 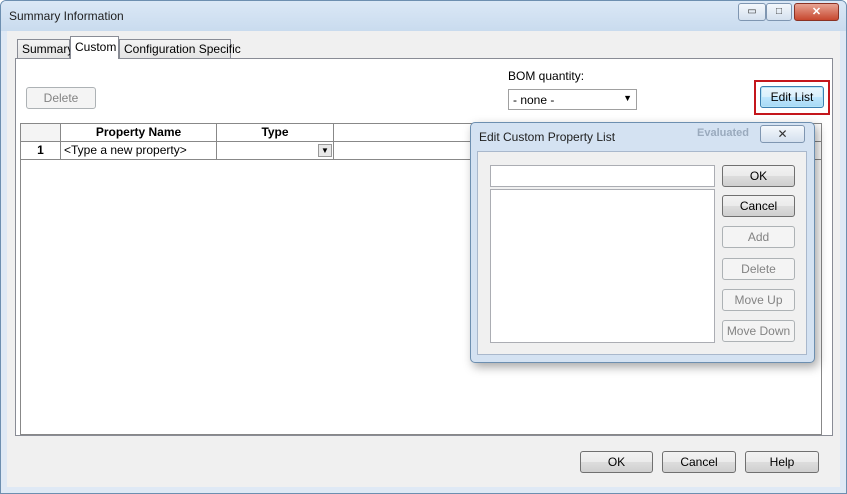 What do you see at coordinates (792, 97) in the screenshot?
I see `edit-list-button: Edit List` at bounding box center [792, 97].